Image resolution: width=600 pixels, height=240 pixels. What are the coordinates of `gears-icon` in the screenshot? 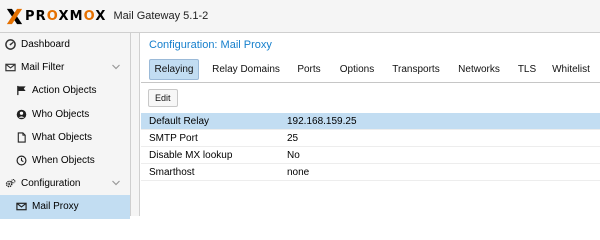 It's located at (10, 183).